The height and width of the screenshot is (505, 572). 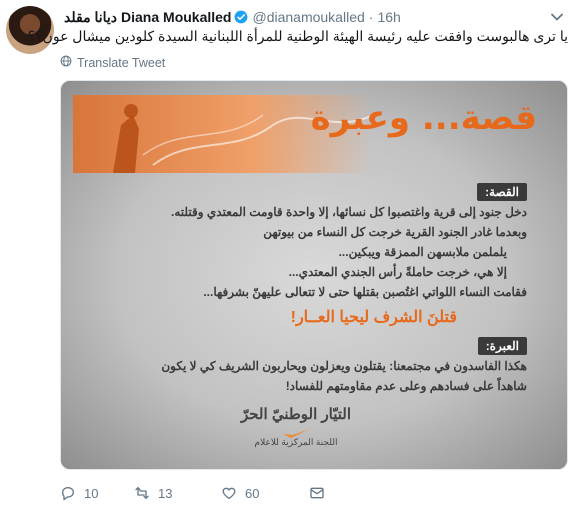 What do you see at coordinates (308, 17) in the screenshot?
I see `user-handle: @dianamoukalled` at bounding box center [308, 17].